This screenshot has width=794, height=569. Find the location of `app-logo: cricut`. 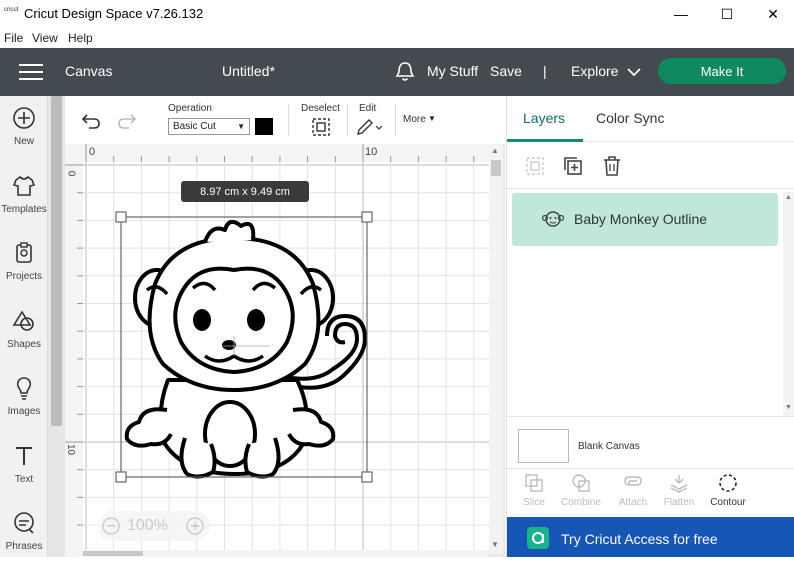

app-logo: cricut is located at coordinates (11, 10).